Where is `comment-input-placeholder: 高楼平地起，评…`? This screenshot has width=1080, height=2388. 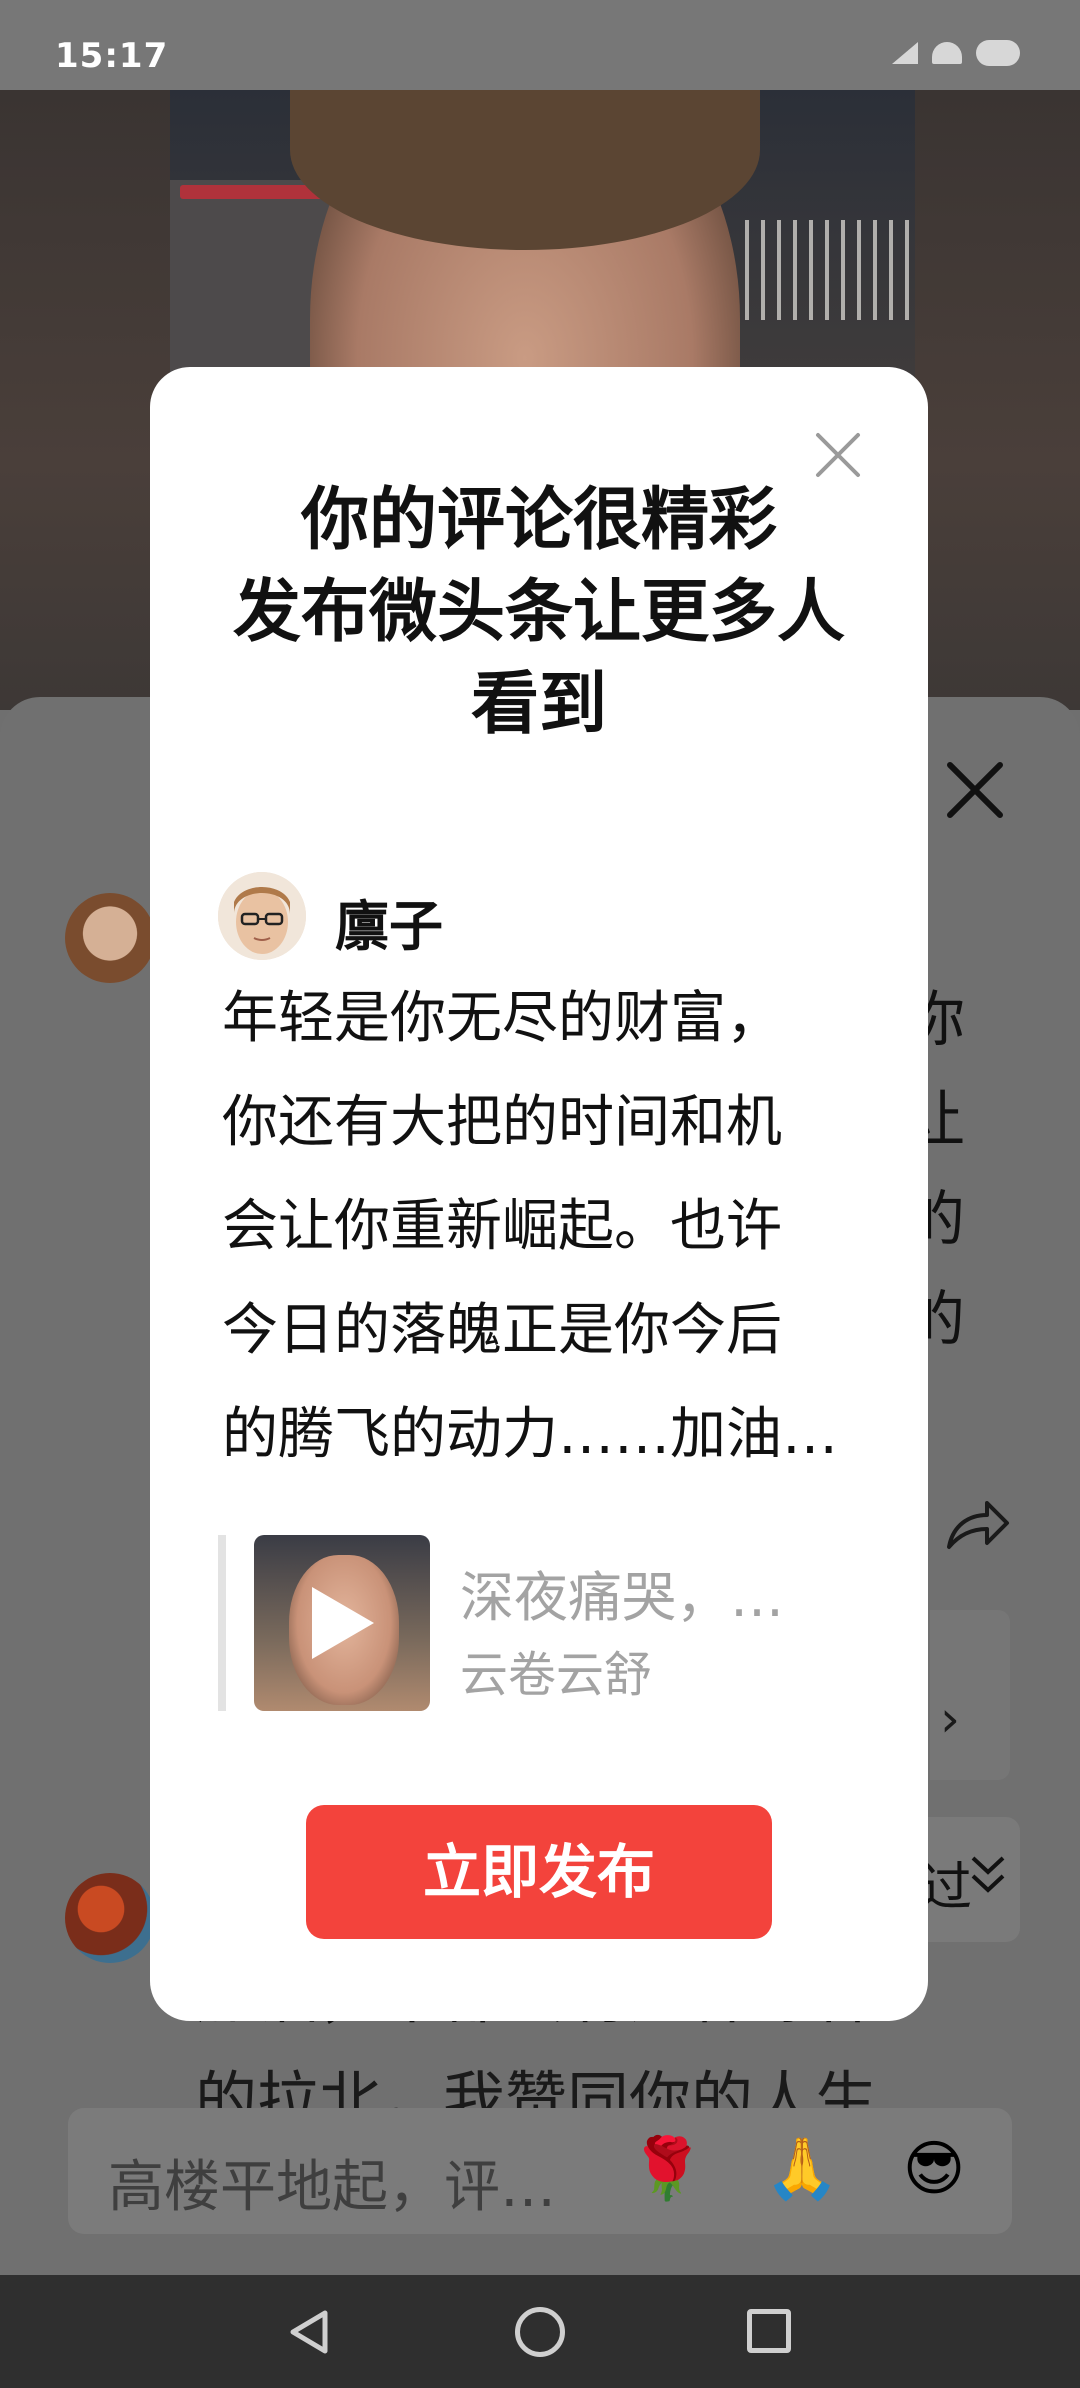
comment-input-placeholder: 高楼平地起，评… is located at coordinates (332, 2187).